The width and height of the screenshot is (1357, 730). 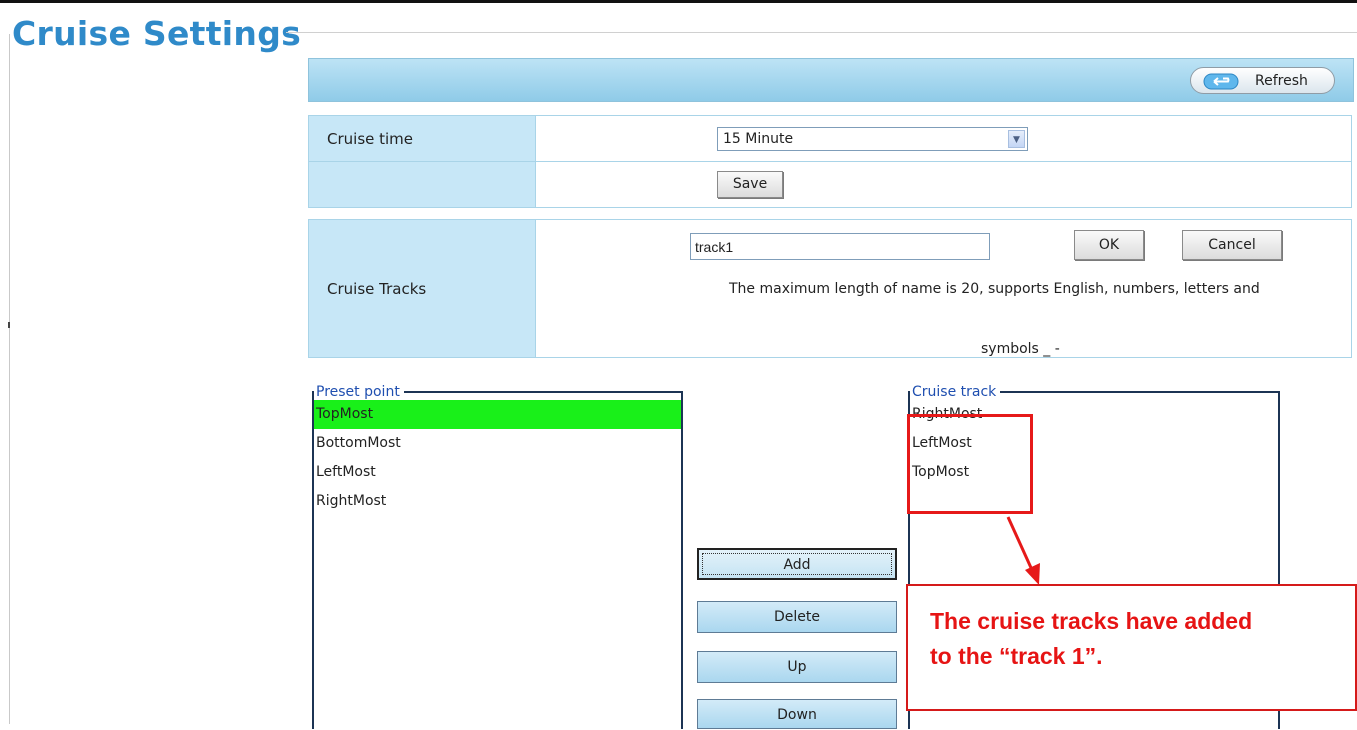 What do you see at coordinates (1091, 621) in the screenshot?
I see `annotation-line1: The cruise tracks have added` at bounding box center [1091, 621].